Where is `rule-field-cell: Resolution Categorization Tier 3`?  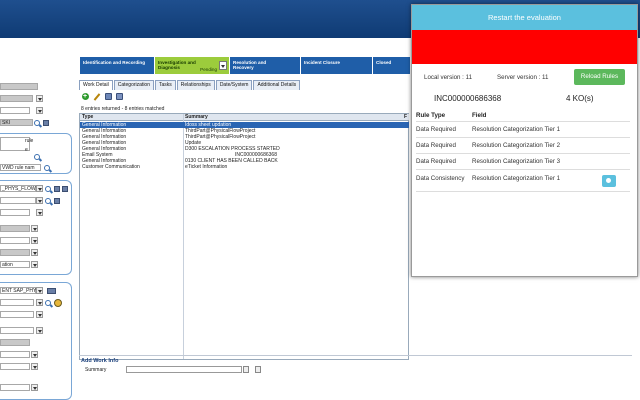 rule-field-cell: Resolution Categorization Tier 3 is located at coordinates (516, 161).